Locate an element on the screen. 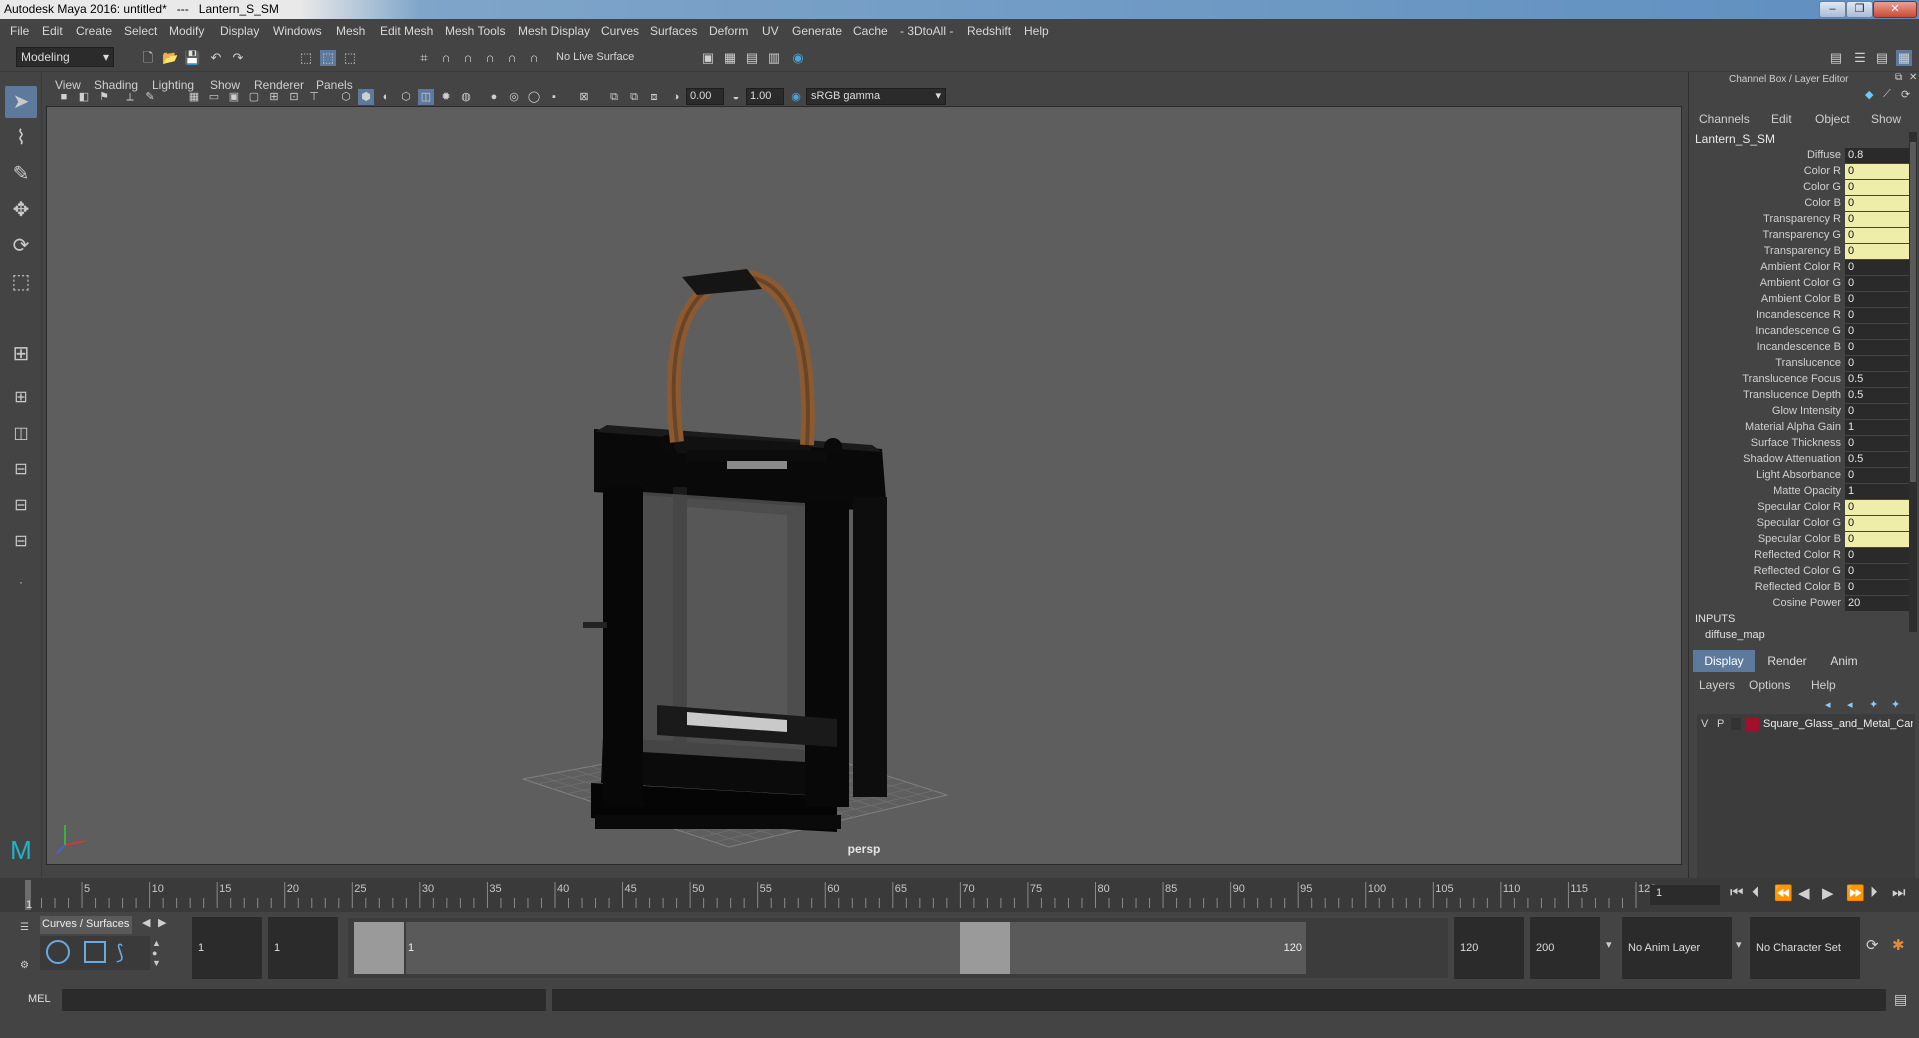 Image resolution: width=1919 pixels, height=1038 pixels. attribute-editor-icon: ☰ is located at coordinates (1860, 58).